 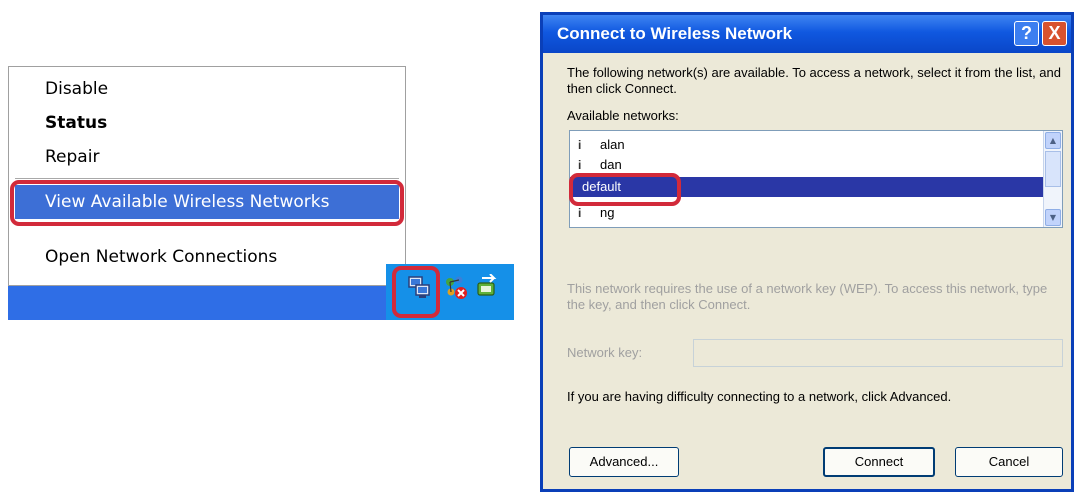 I want to click on help-button: ?, so click(x=1026, y=33).